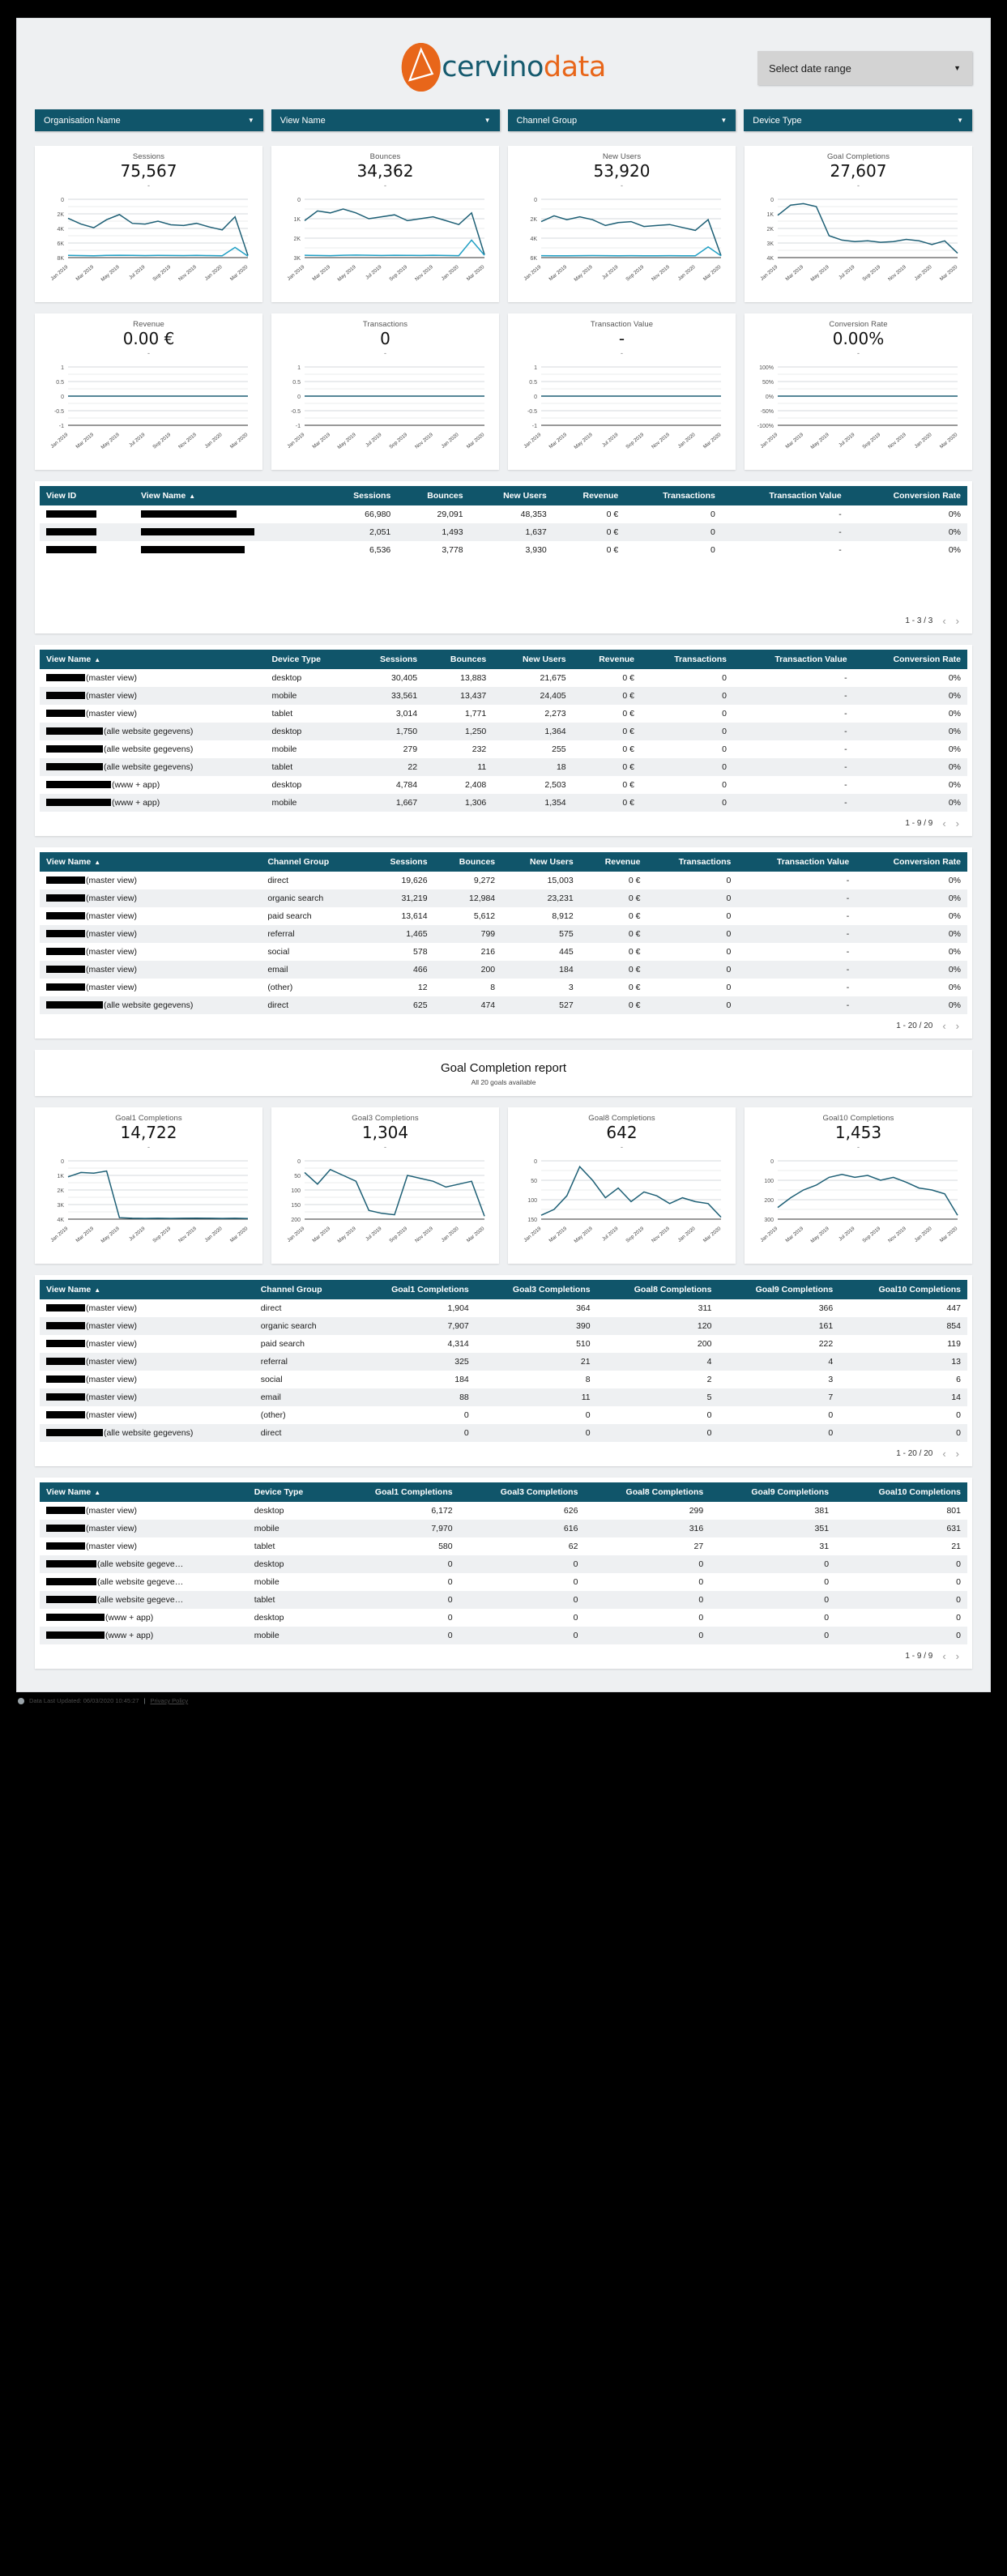 The image size is (1007, 2576). Describe the element at coordinates (503, 1024) in the screenshot. I see `channel-table-pager: 1 - 20 / 20 ‹ ›` at that location.